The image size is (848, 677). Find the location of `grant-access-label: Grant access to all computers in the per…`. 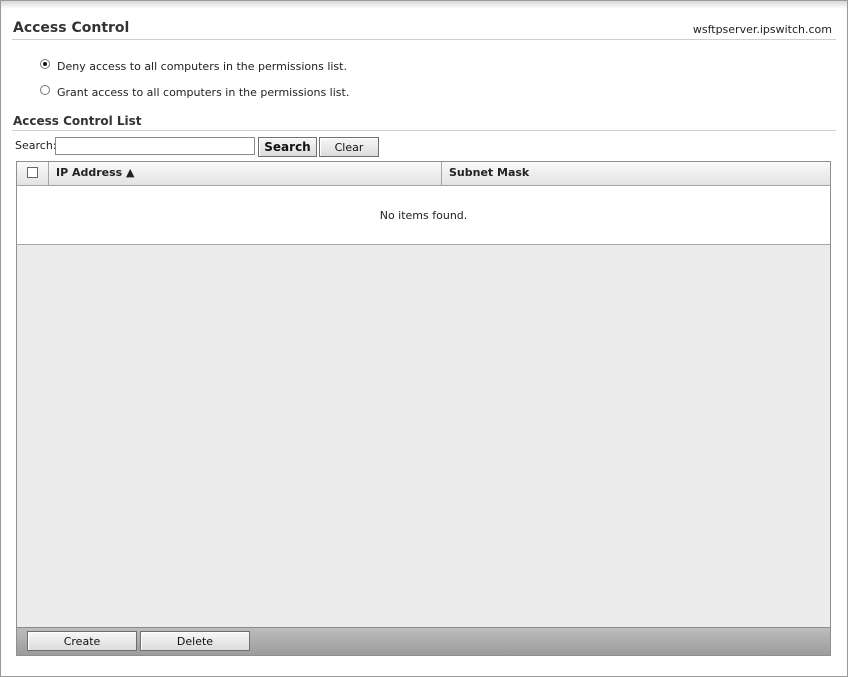

grant-access-label: Grant access to all computers in the per… is located at coordinates (203, 92).